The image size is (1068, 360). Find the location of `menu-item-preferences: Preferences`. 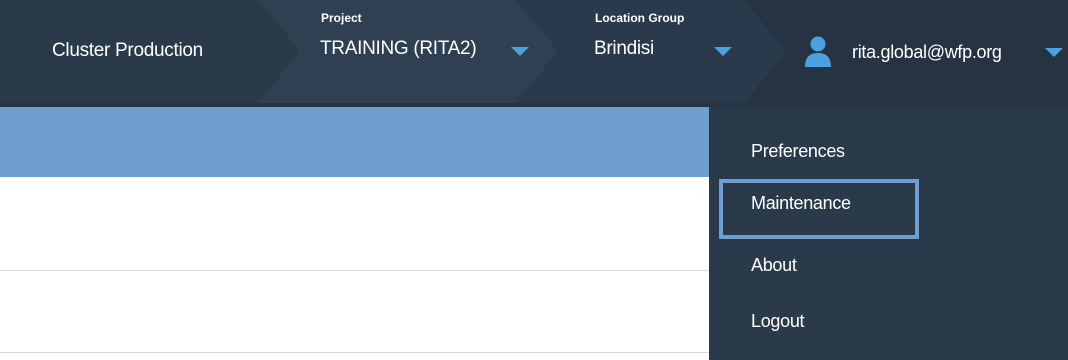

menu-item-preferences: Preferences is located at coordinates (819, 151).